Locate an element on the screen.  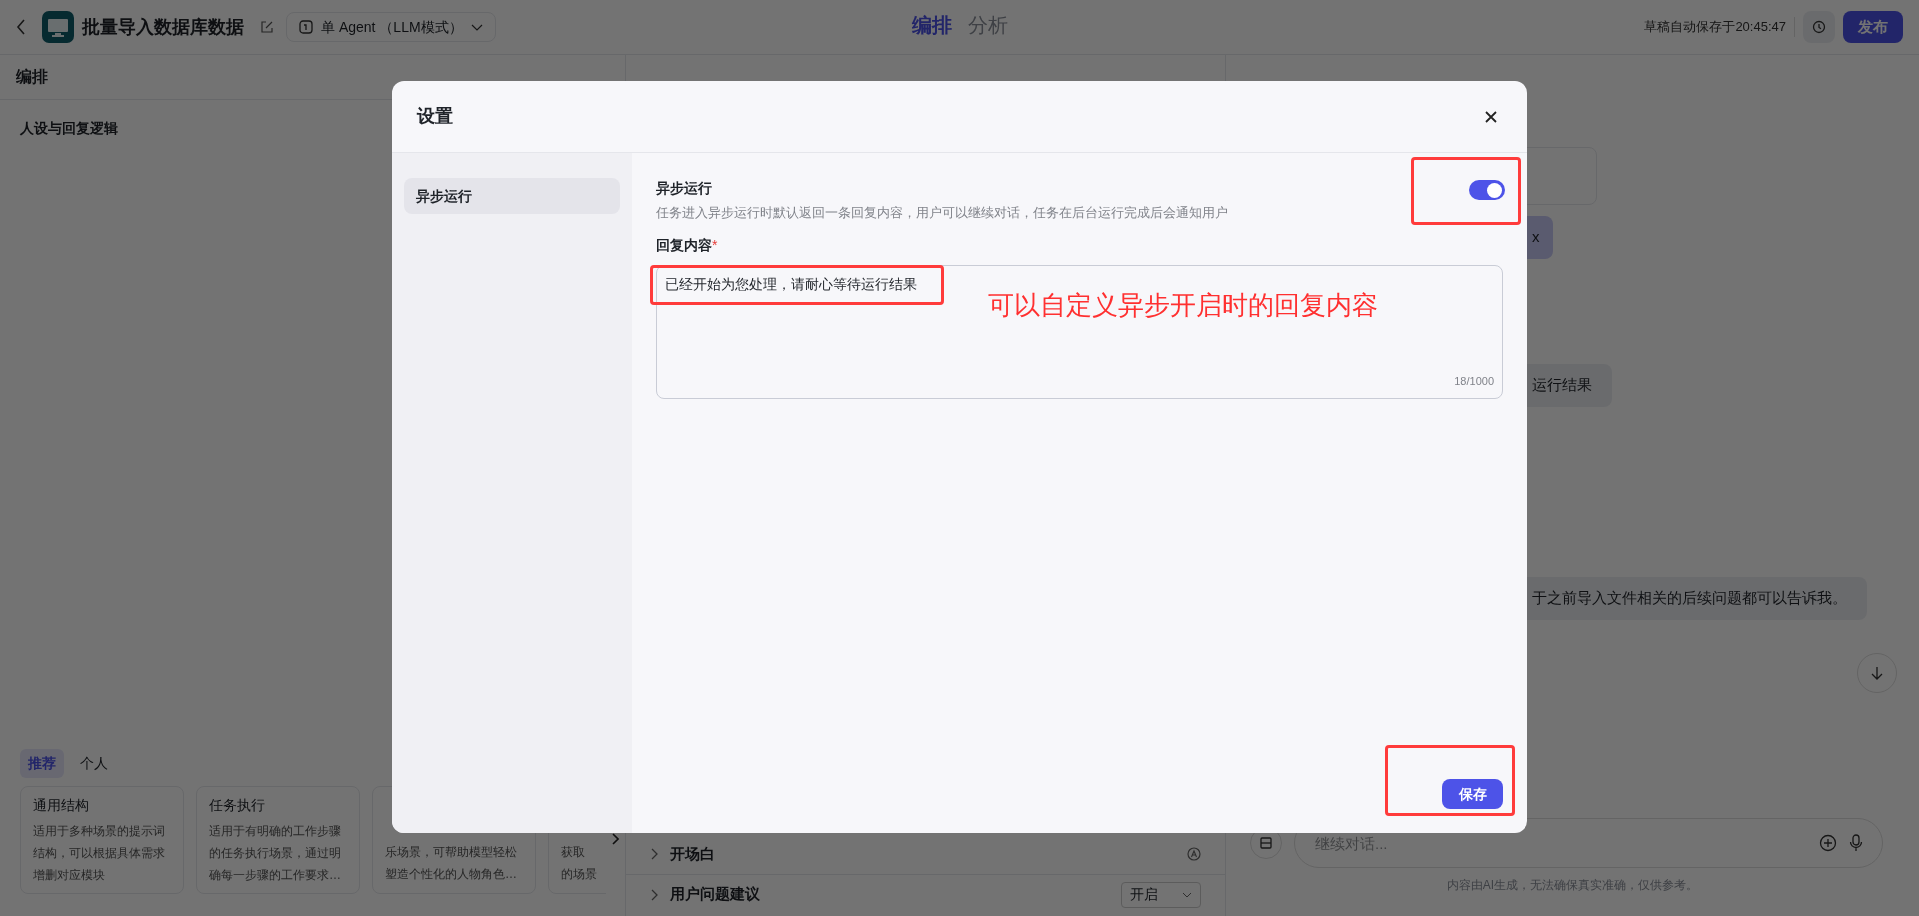
message-text: 运行结果 is located at coordinates (1562, 385).